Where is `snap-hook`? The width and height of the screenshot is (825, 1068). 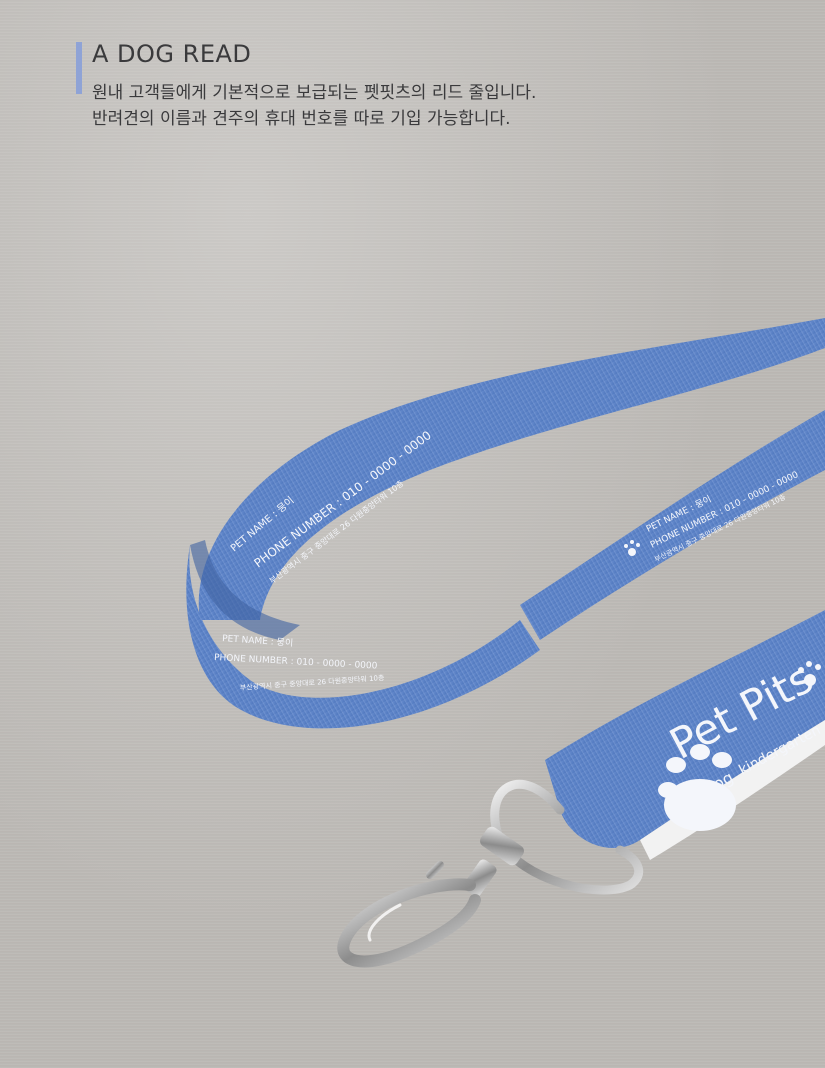 snap-hook is located at coordinates (409, 914).